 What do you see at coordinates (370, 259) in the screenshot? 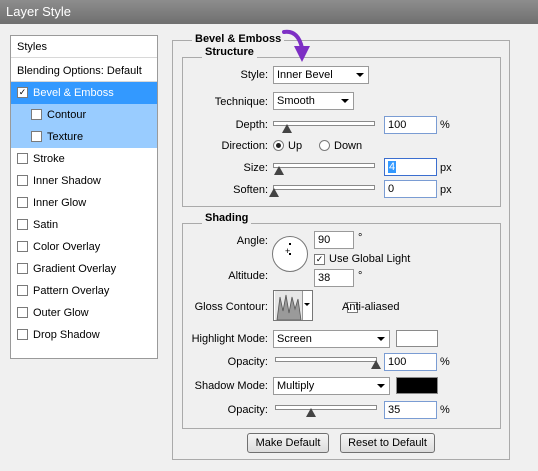
I see `global-light-label: Use Global Light` at bounding box center [370, 259].